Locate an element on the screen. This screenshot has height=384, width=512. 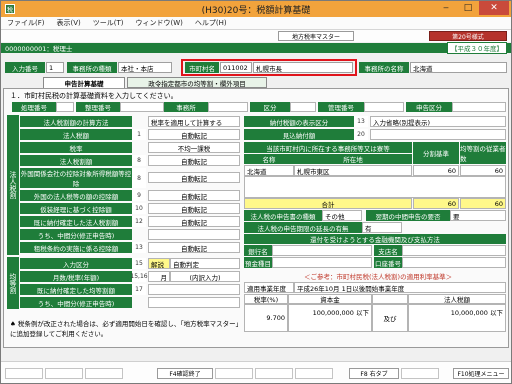
false-accounting-num: 10 is located at coordinates (139, 208).